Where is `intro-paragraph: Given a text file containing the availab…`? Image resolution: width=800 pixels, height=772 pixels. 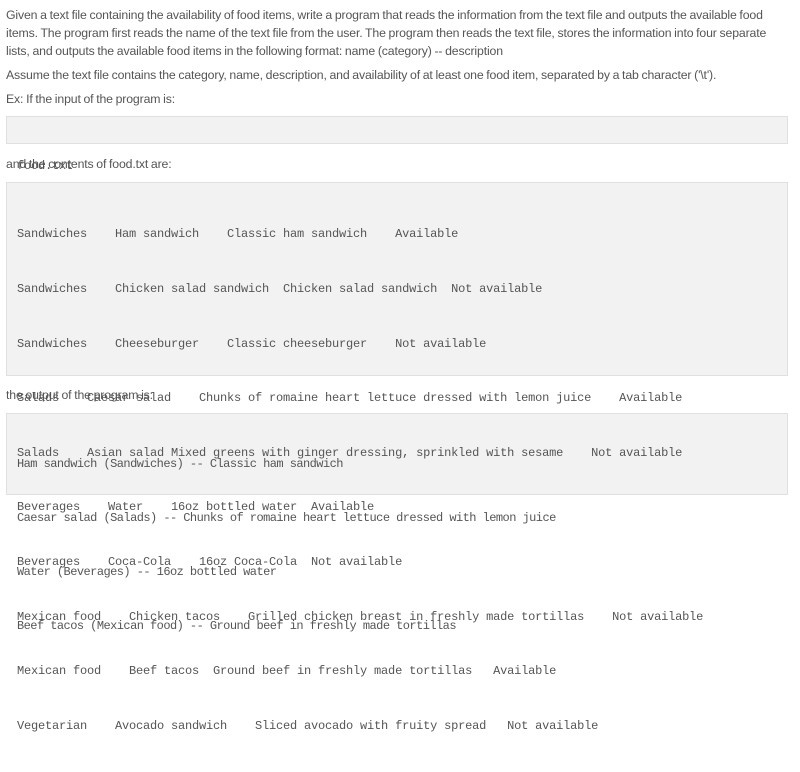
intro-paragraph: Given a text file containing the availab… is located at coordinates (386, 33).